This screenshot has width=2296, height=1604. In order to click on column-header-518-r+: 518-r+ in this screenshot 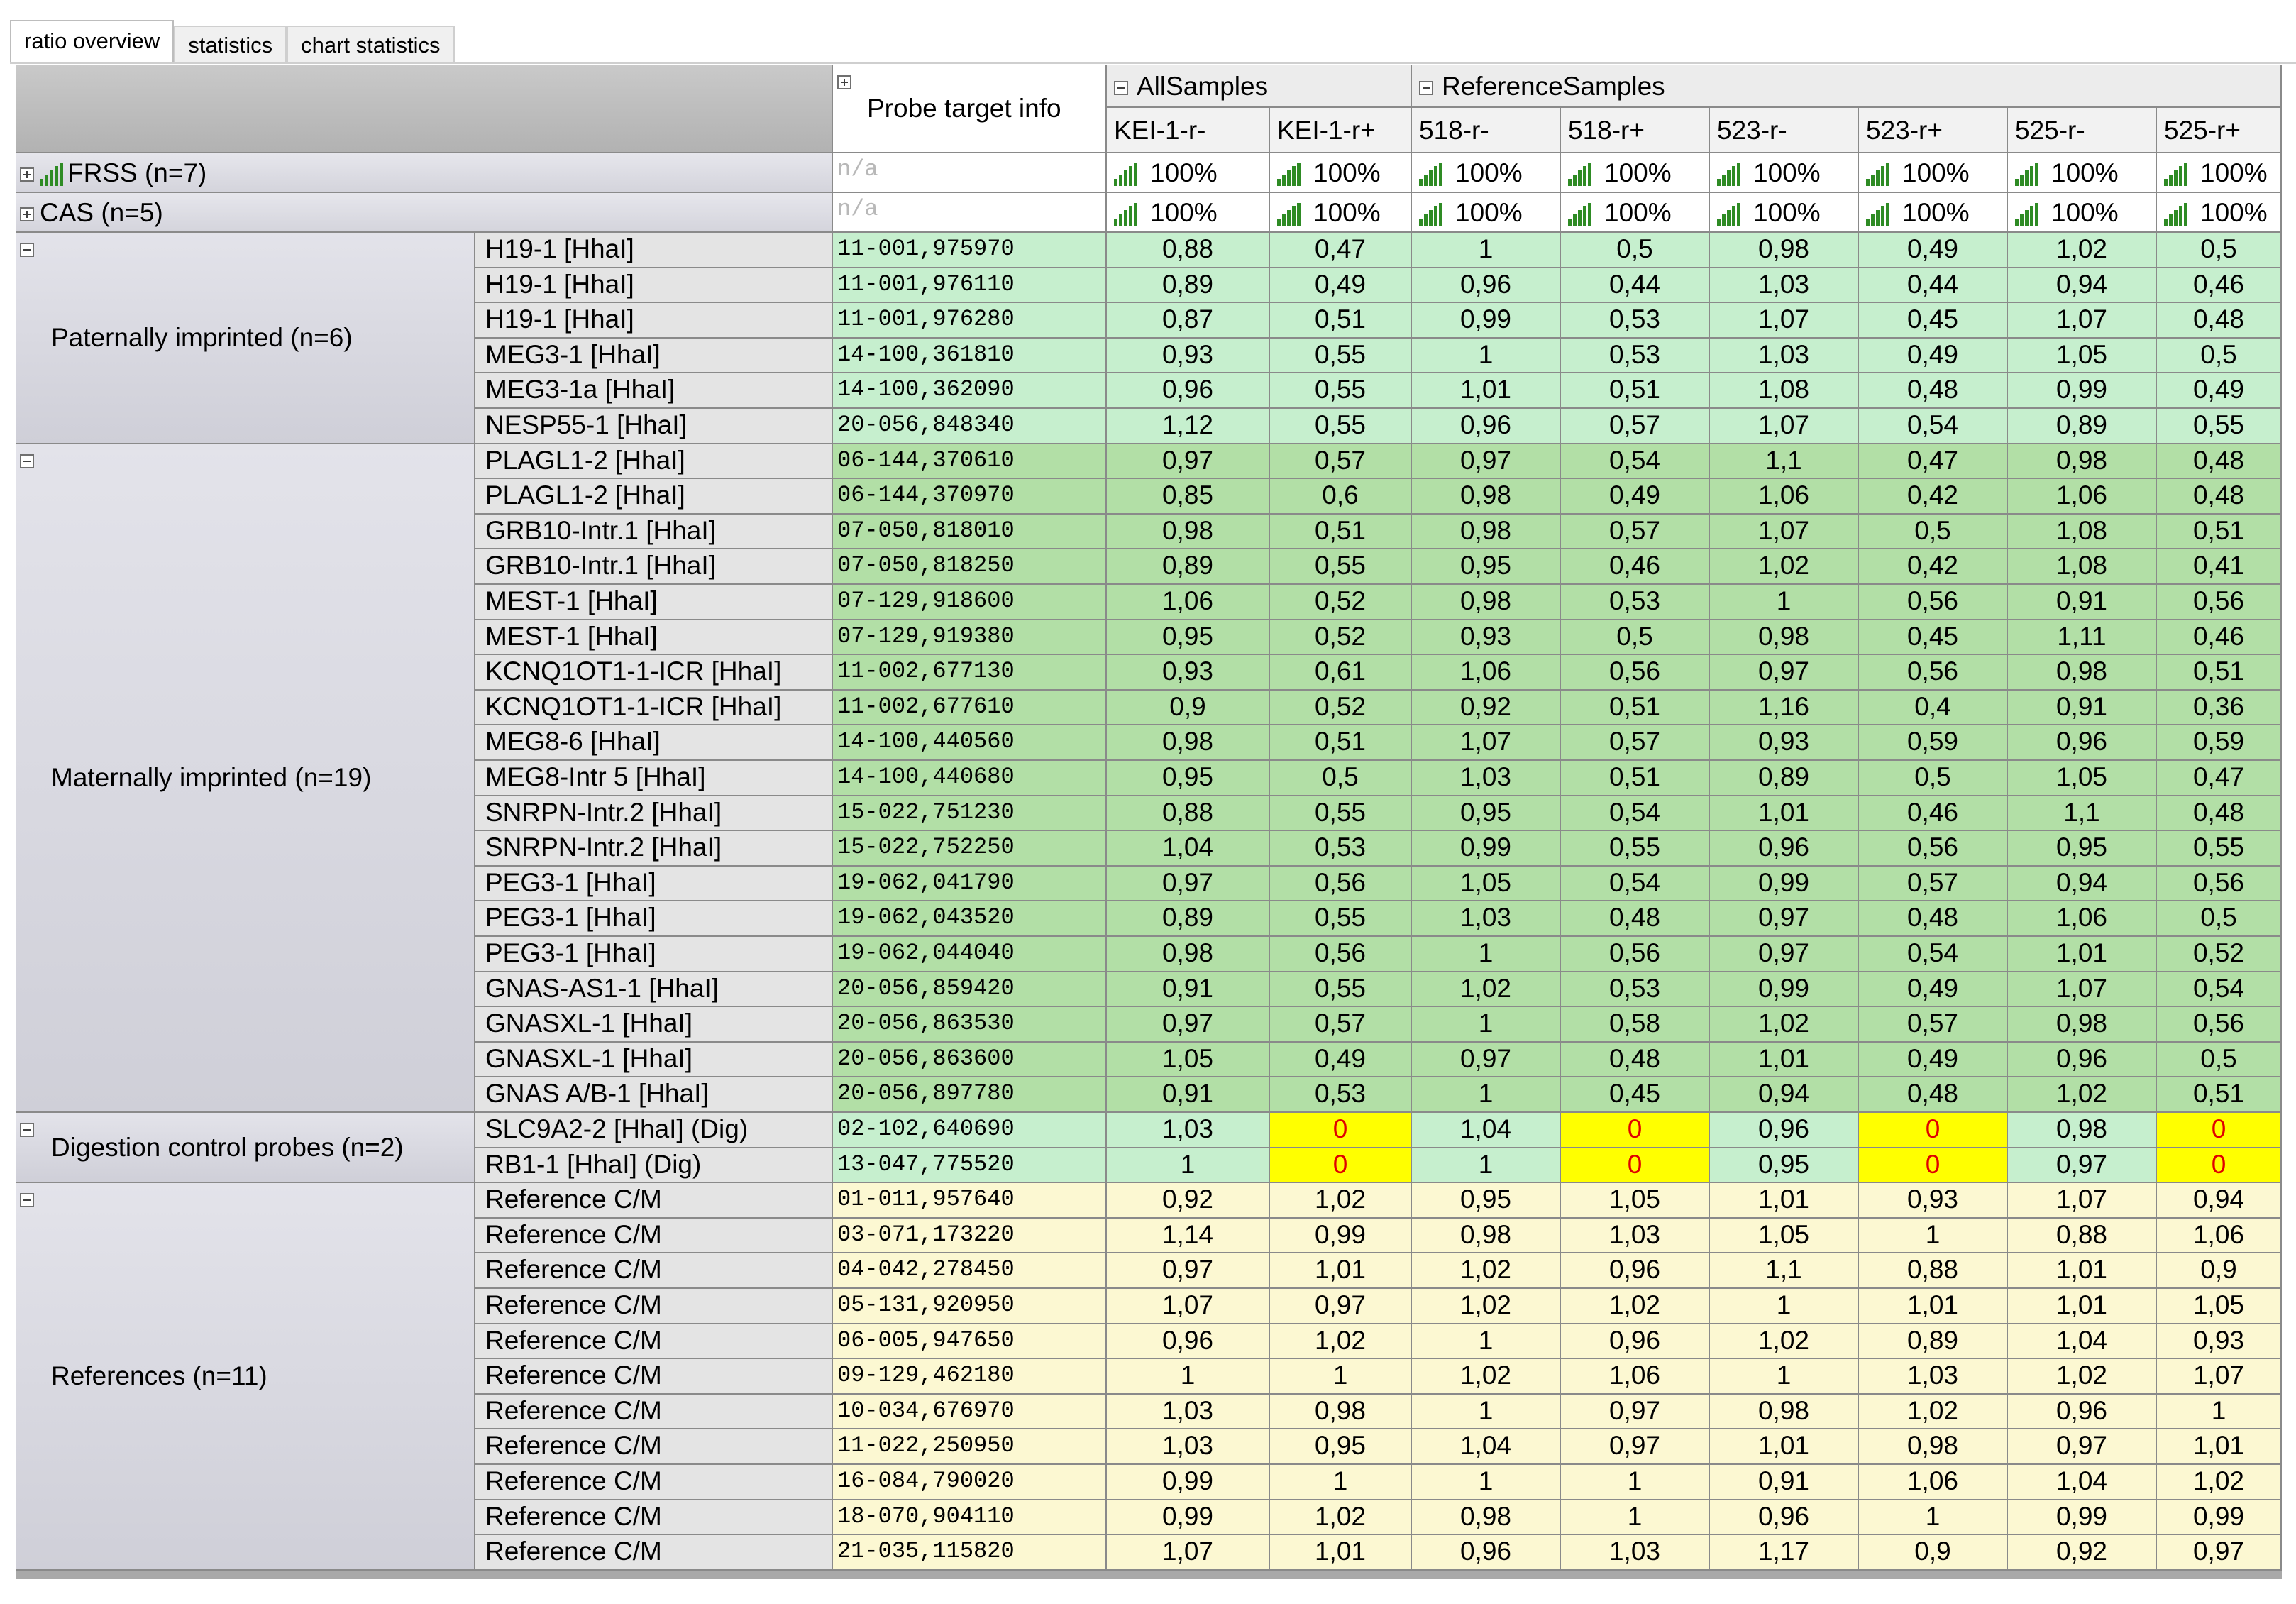, I will do `click(1635, 130)`.